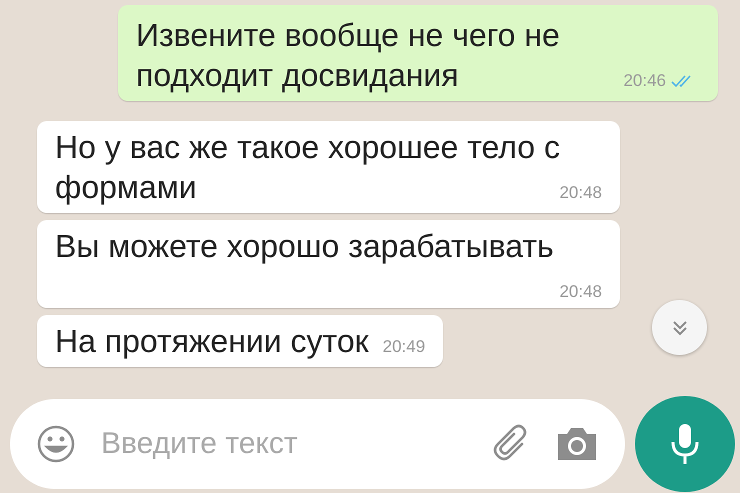 The image size is (740, 493). I want to click on scroll-down-button, so click(679, 327).